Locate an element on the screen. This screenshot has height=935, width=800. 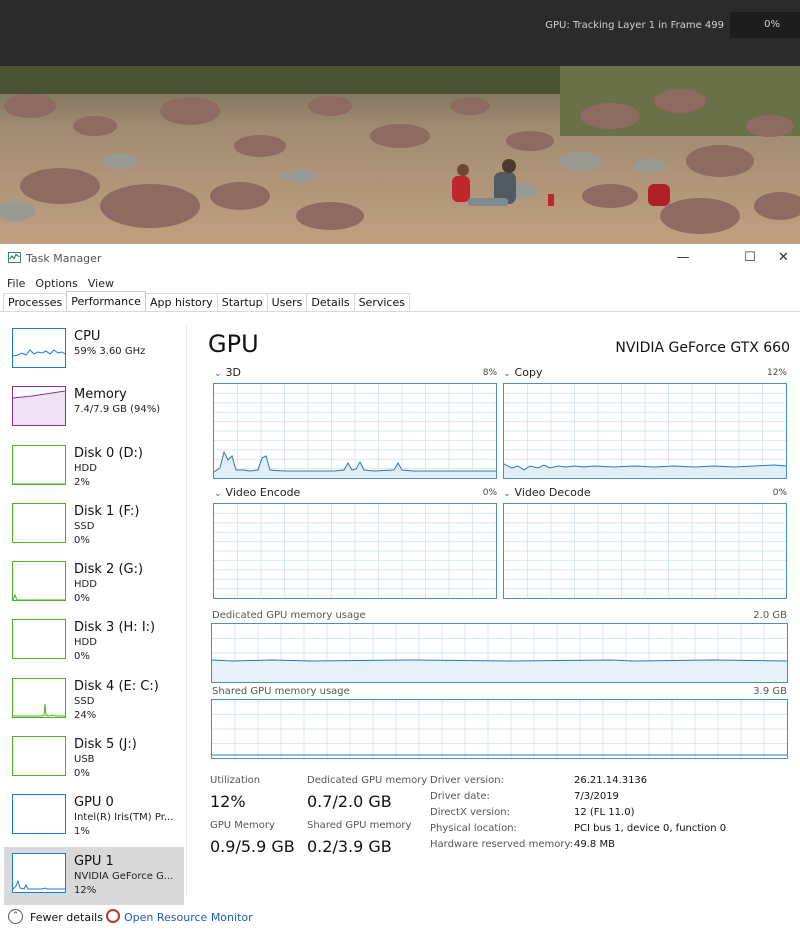
engine-video-encode-selector: ⌄ Video Encode is located at coordinates (257, 492).